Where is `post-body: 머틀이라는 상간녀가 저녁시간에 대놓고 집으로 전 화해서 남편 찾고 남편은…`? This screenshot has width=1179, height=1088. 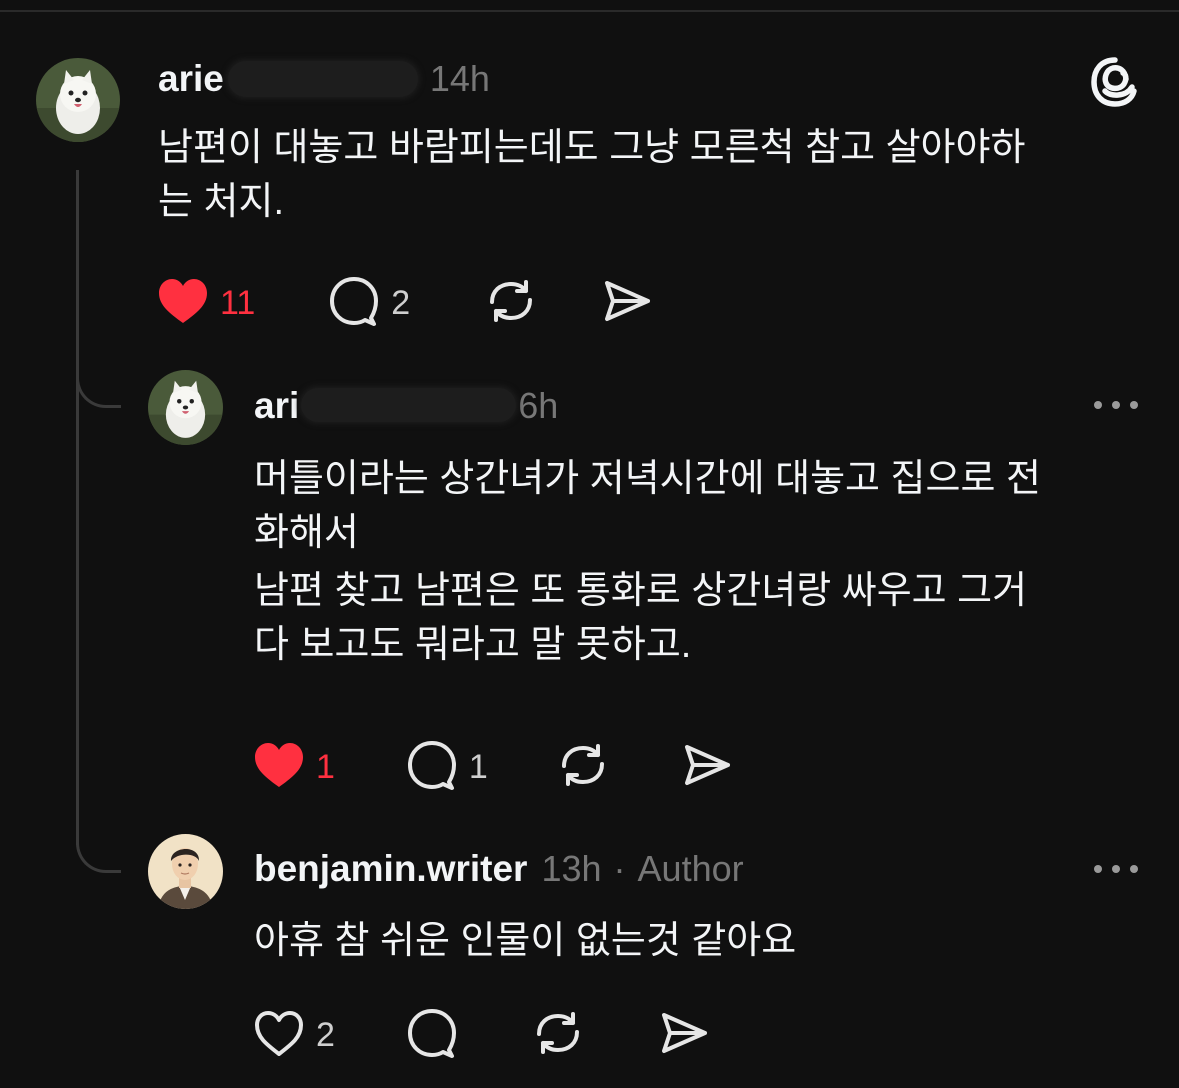 post-body: 머틀이라는 상간녀가 저녁시간에 대놓고 집으로 전 화해서 남편 찾고 남편은… is located at coordinates (647, 562).